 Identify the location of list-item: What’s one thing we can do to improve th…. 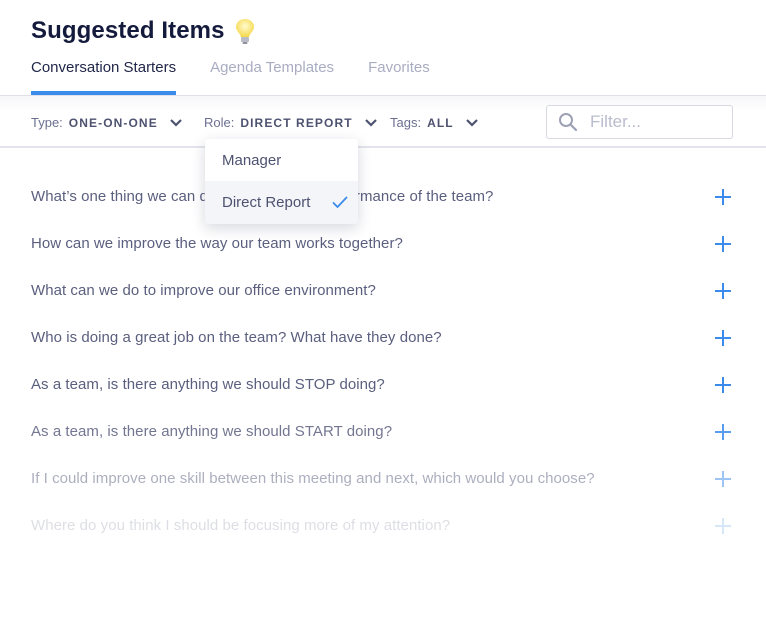
(383, 196).